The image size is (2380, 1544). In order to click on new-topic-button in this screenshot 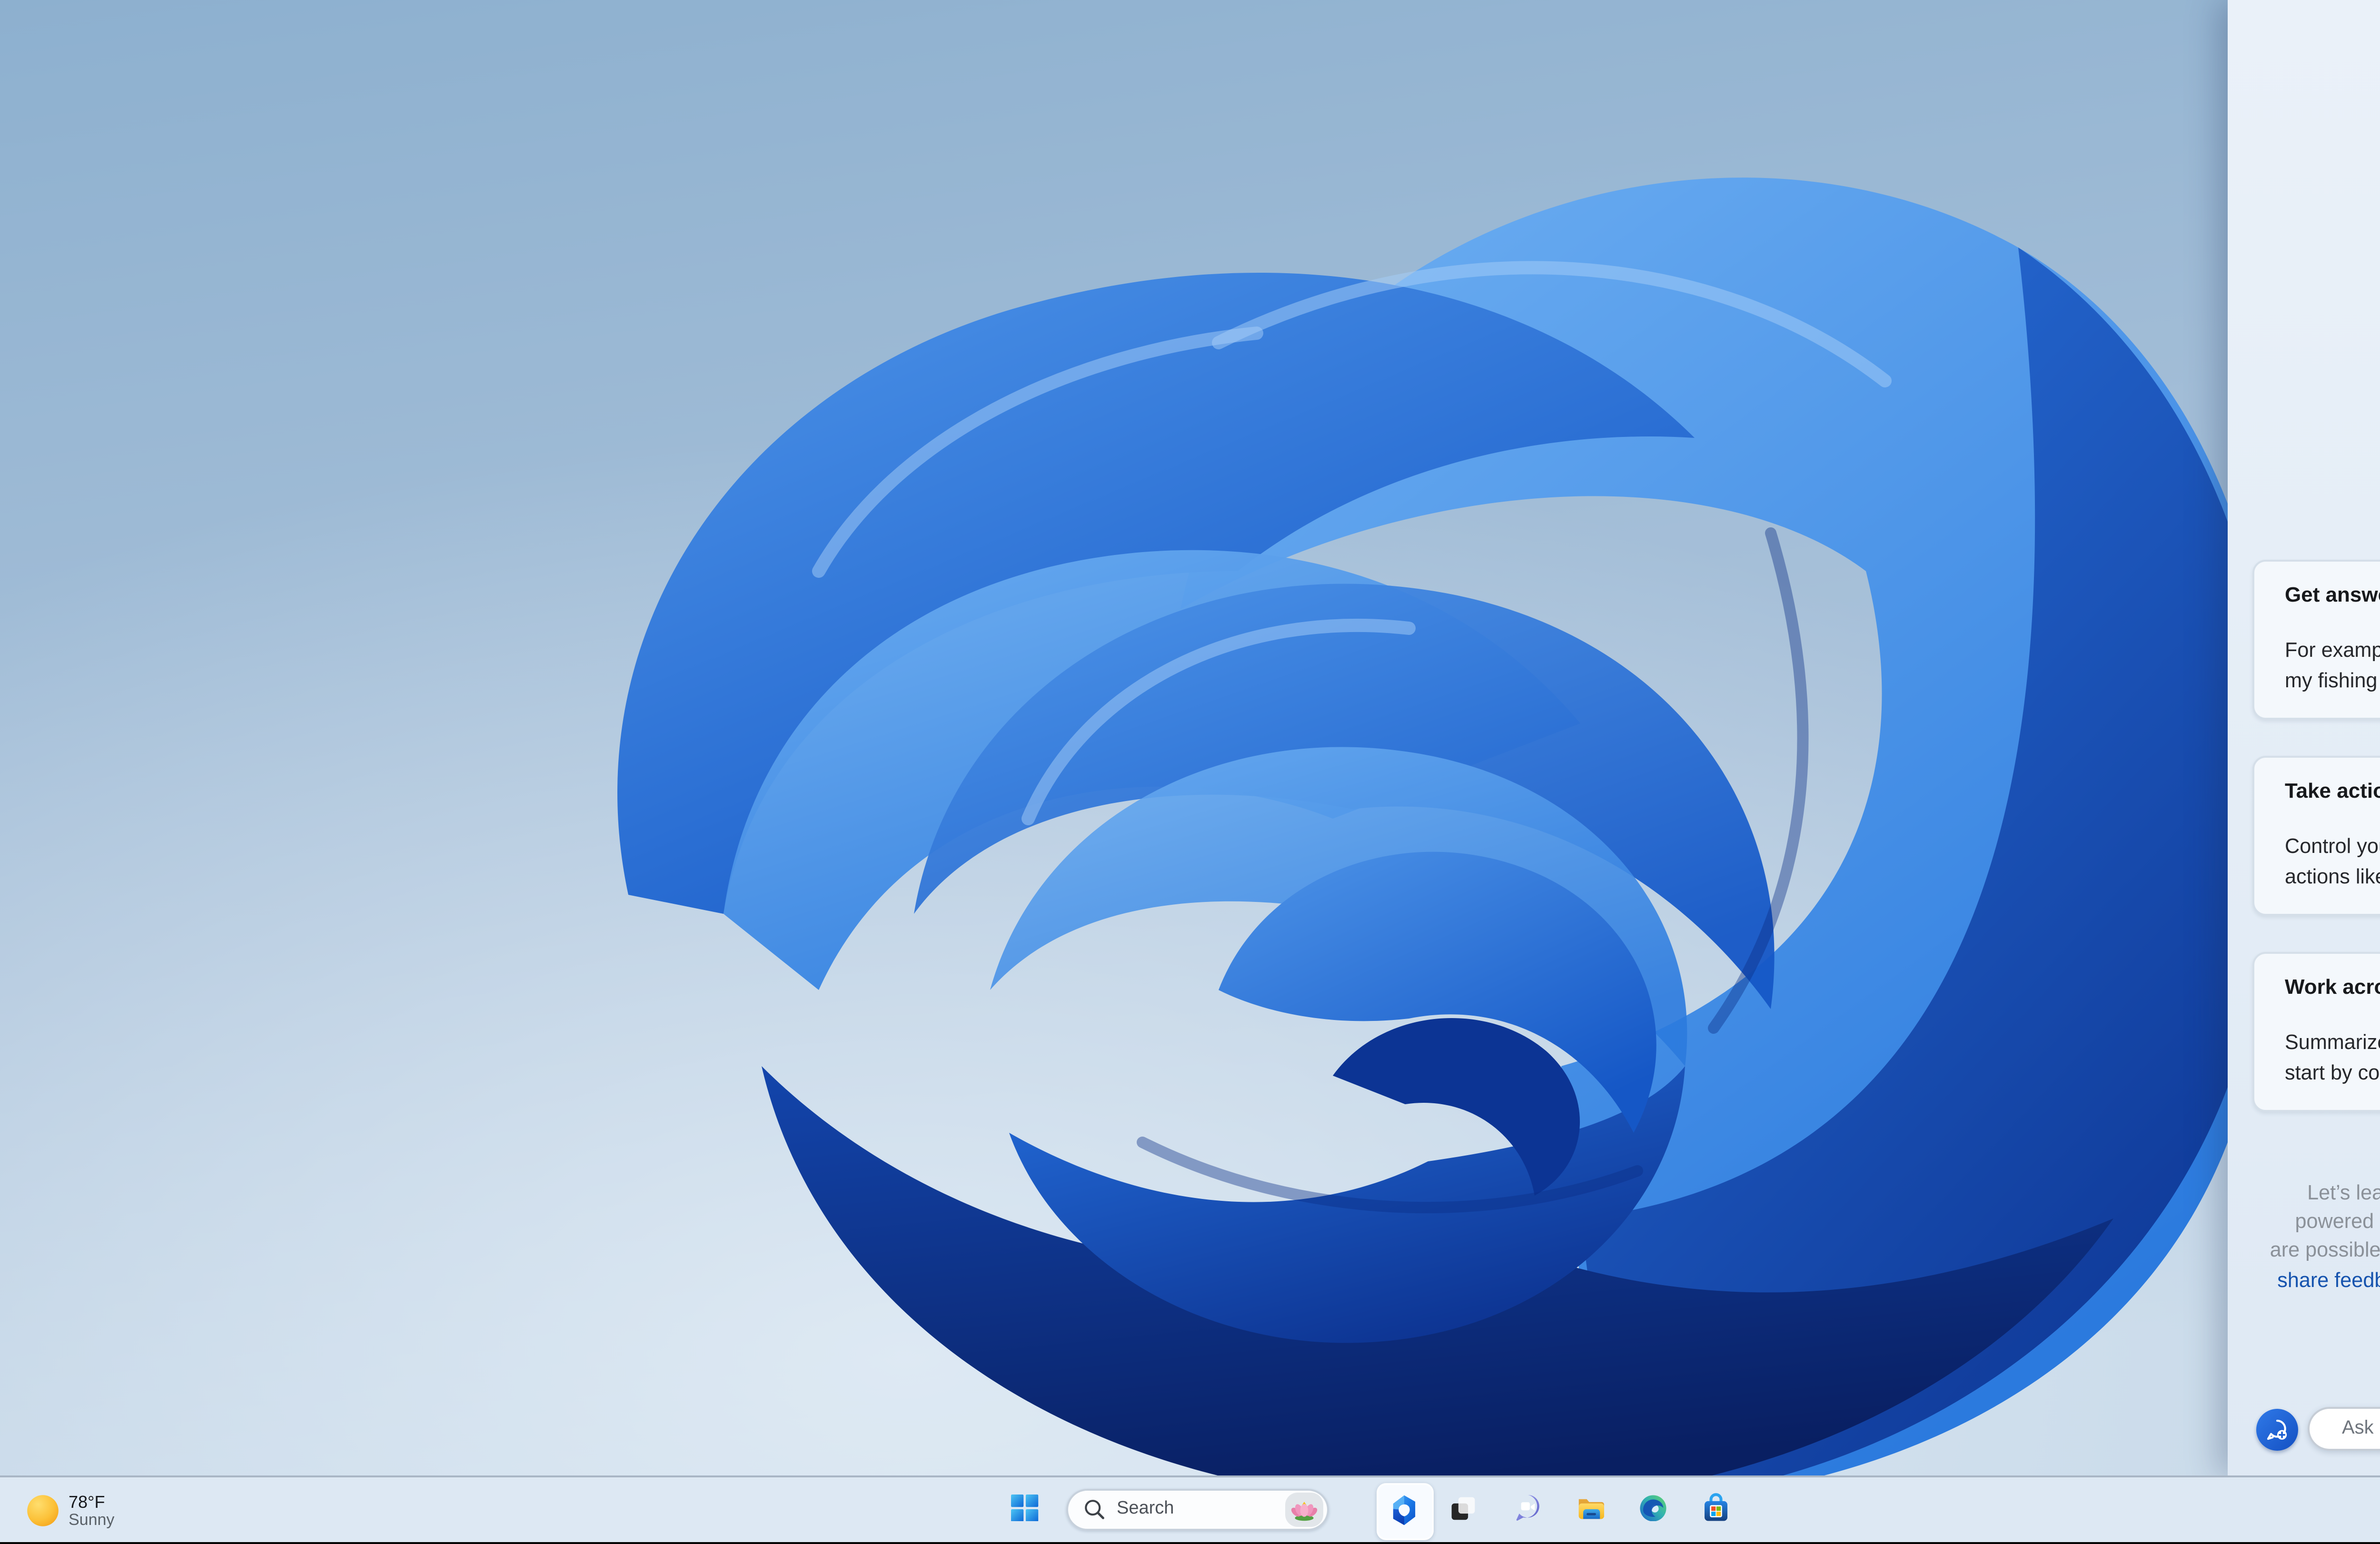, I will do `click(2277, 1429)`.